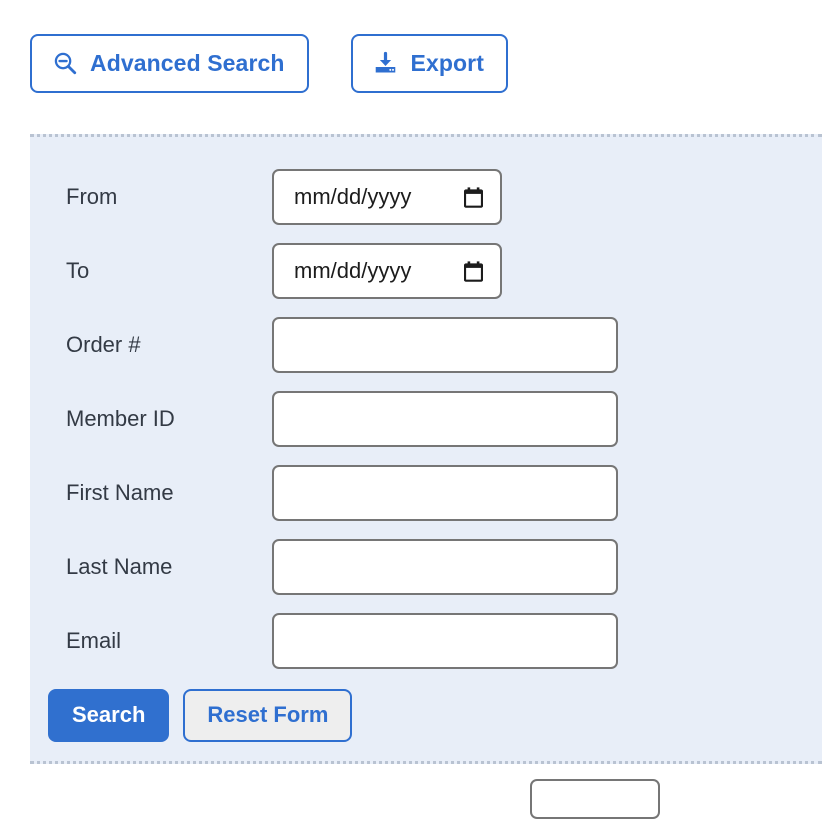 This screenshot has width=822, height=819. I want to click on from-date-input: mm/dd/yyyy, so click(387, 197).